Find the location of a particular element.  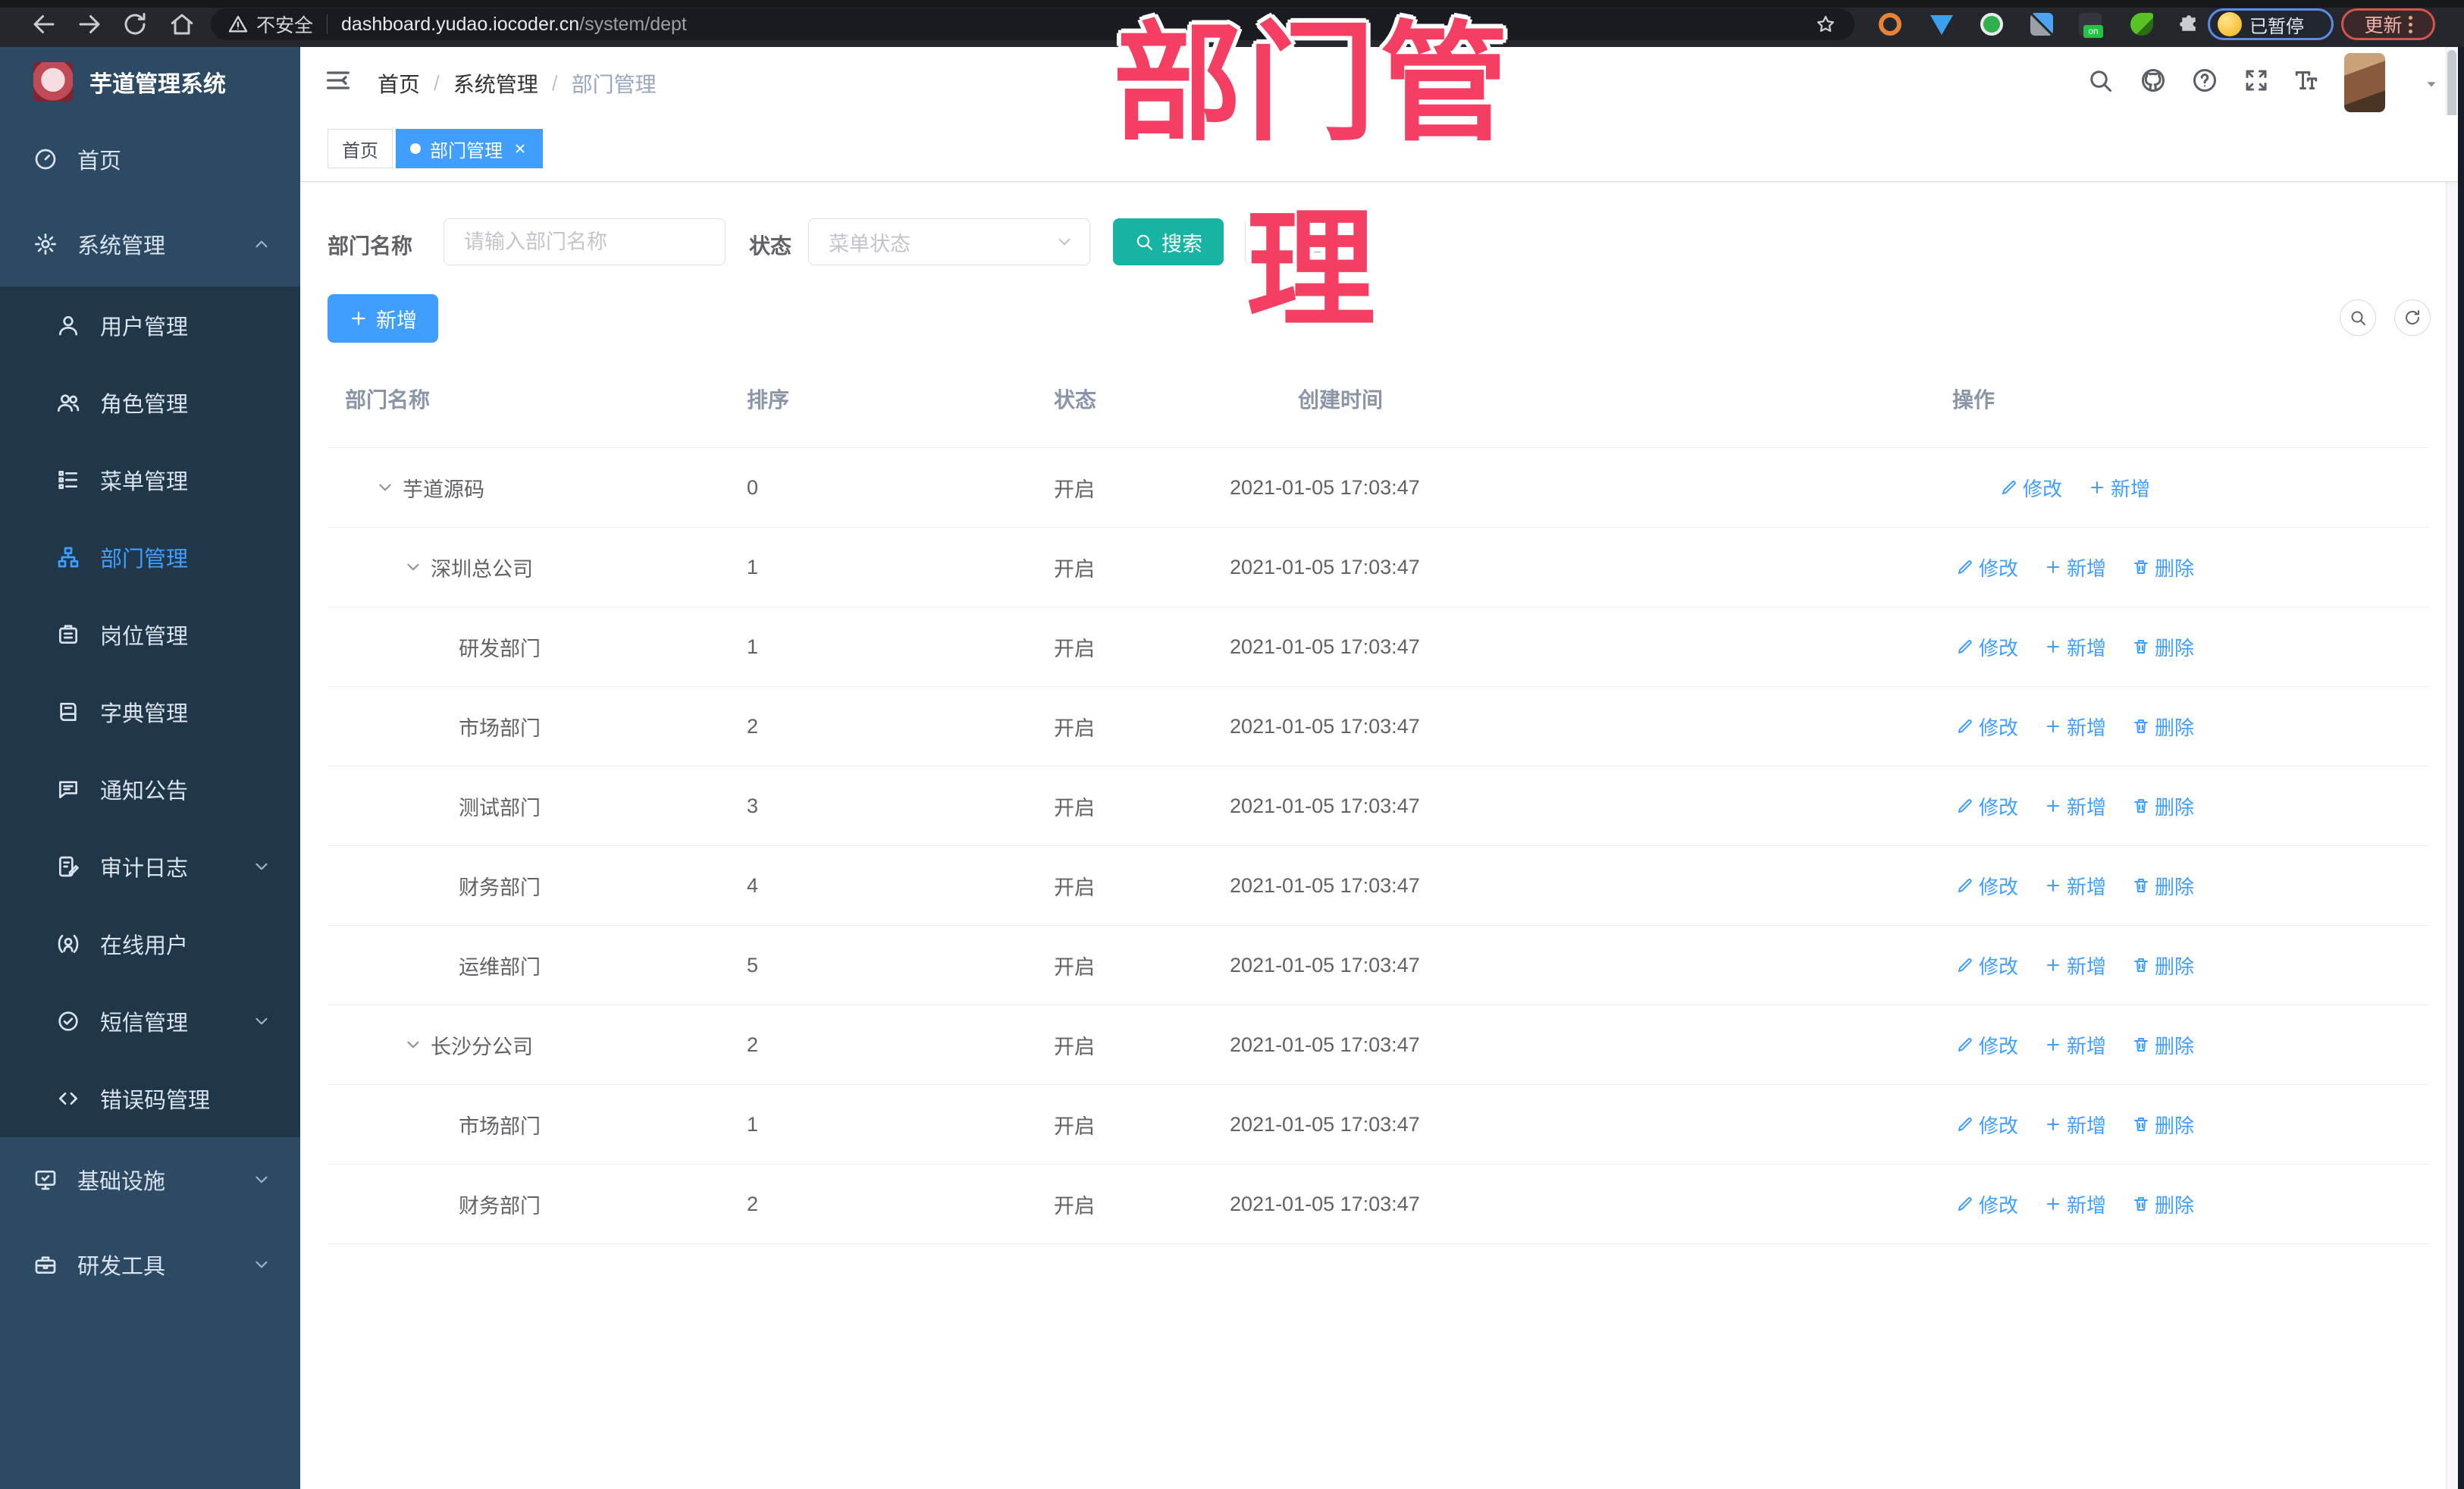

extension-blue-gem-icon is located at coordinates (1942, 25).